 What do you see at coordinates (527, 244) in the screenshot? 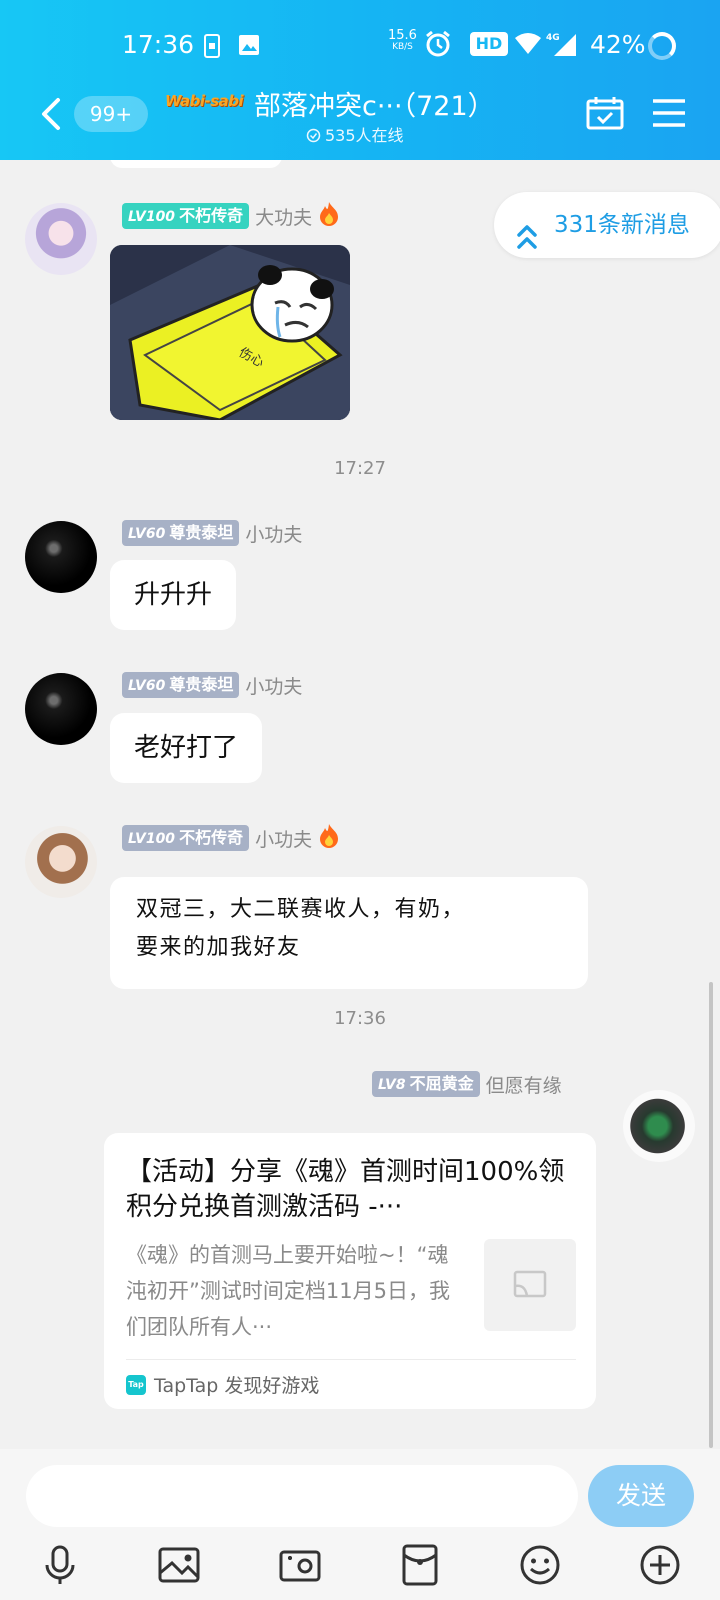
I see `double-chevron-up-icon` at bounding box center [527, 244].